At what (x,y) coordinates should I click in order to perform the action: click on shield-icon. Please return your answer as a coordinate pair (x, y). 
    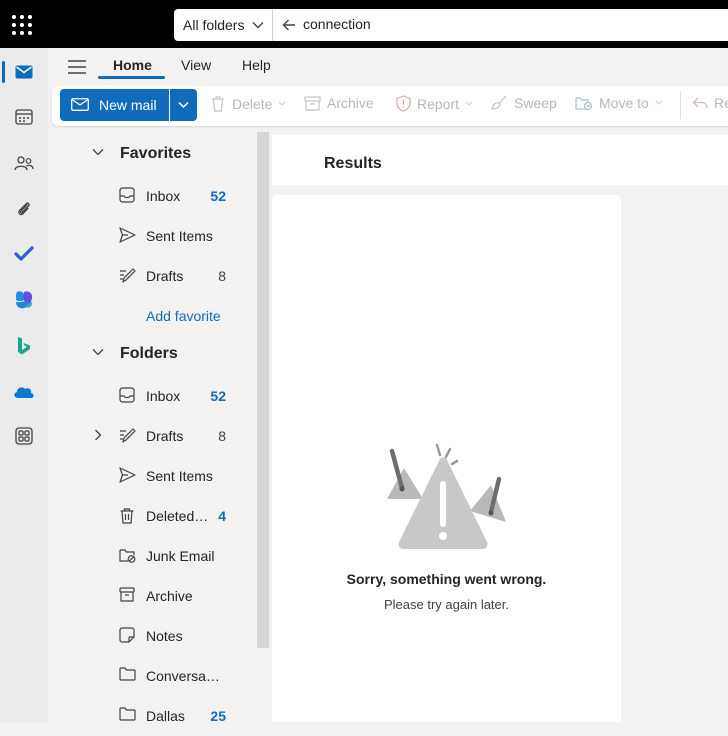
    Looking at the image, I should click on (403, 103).